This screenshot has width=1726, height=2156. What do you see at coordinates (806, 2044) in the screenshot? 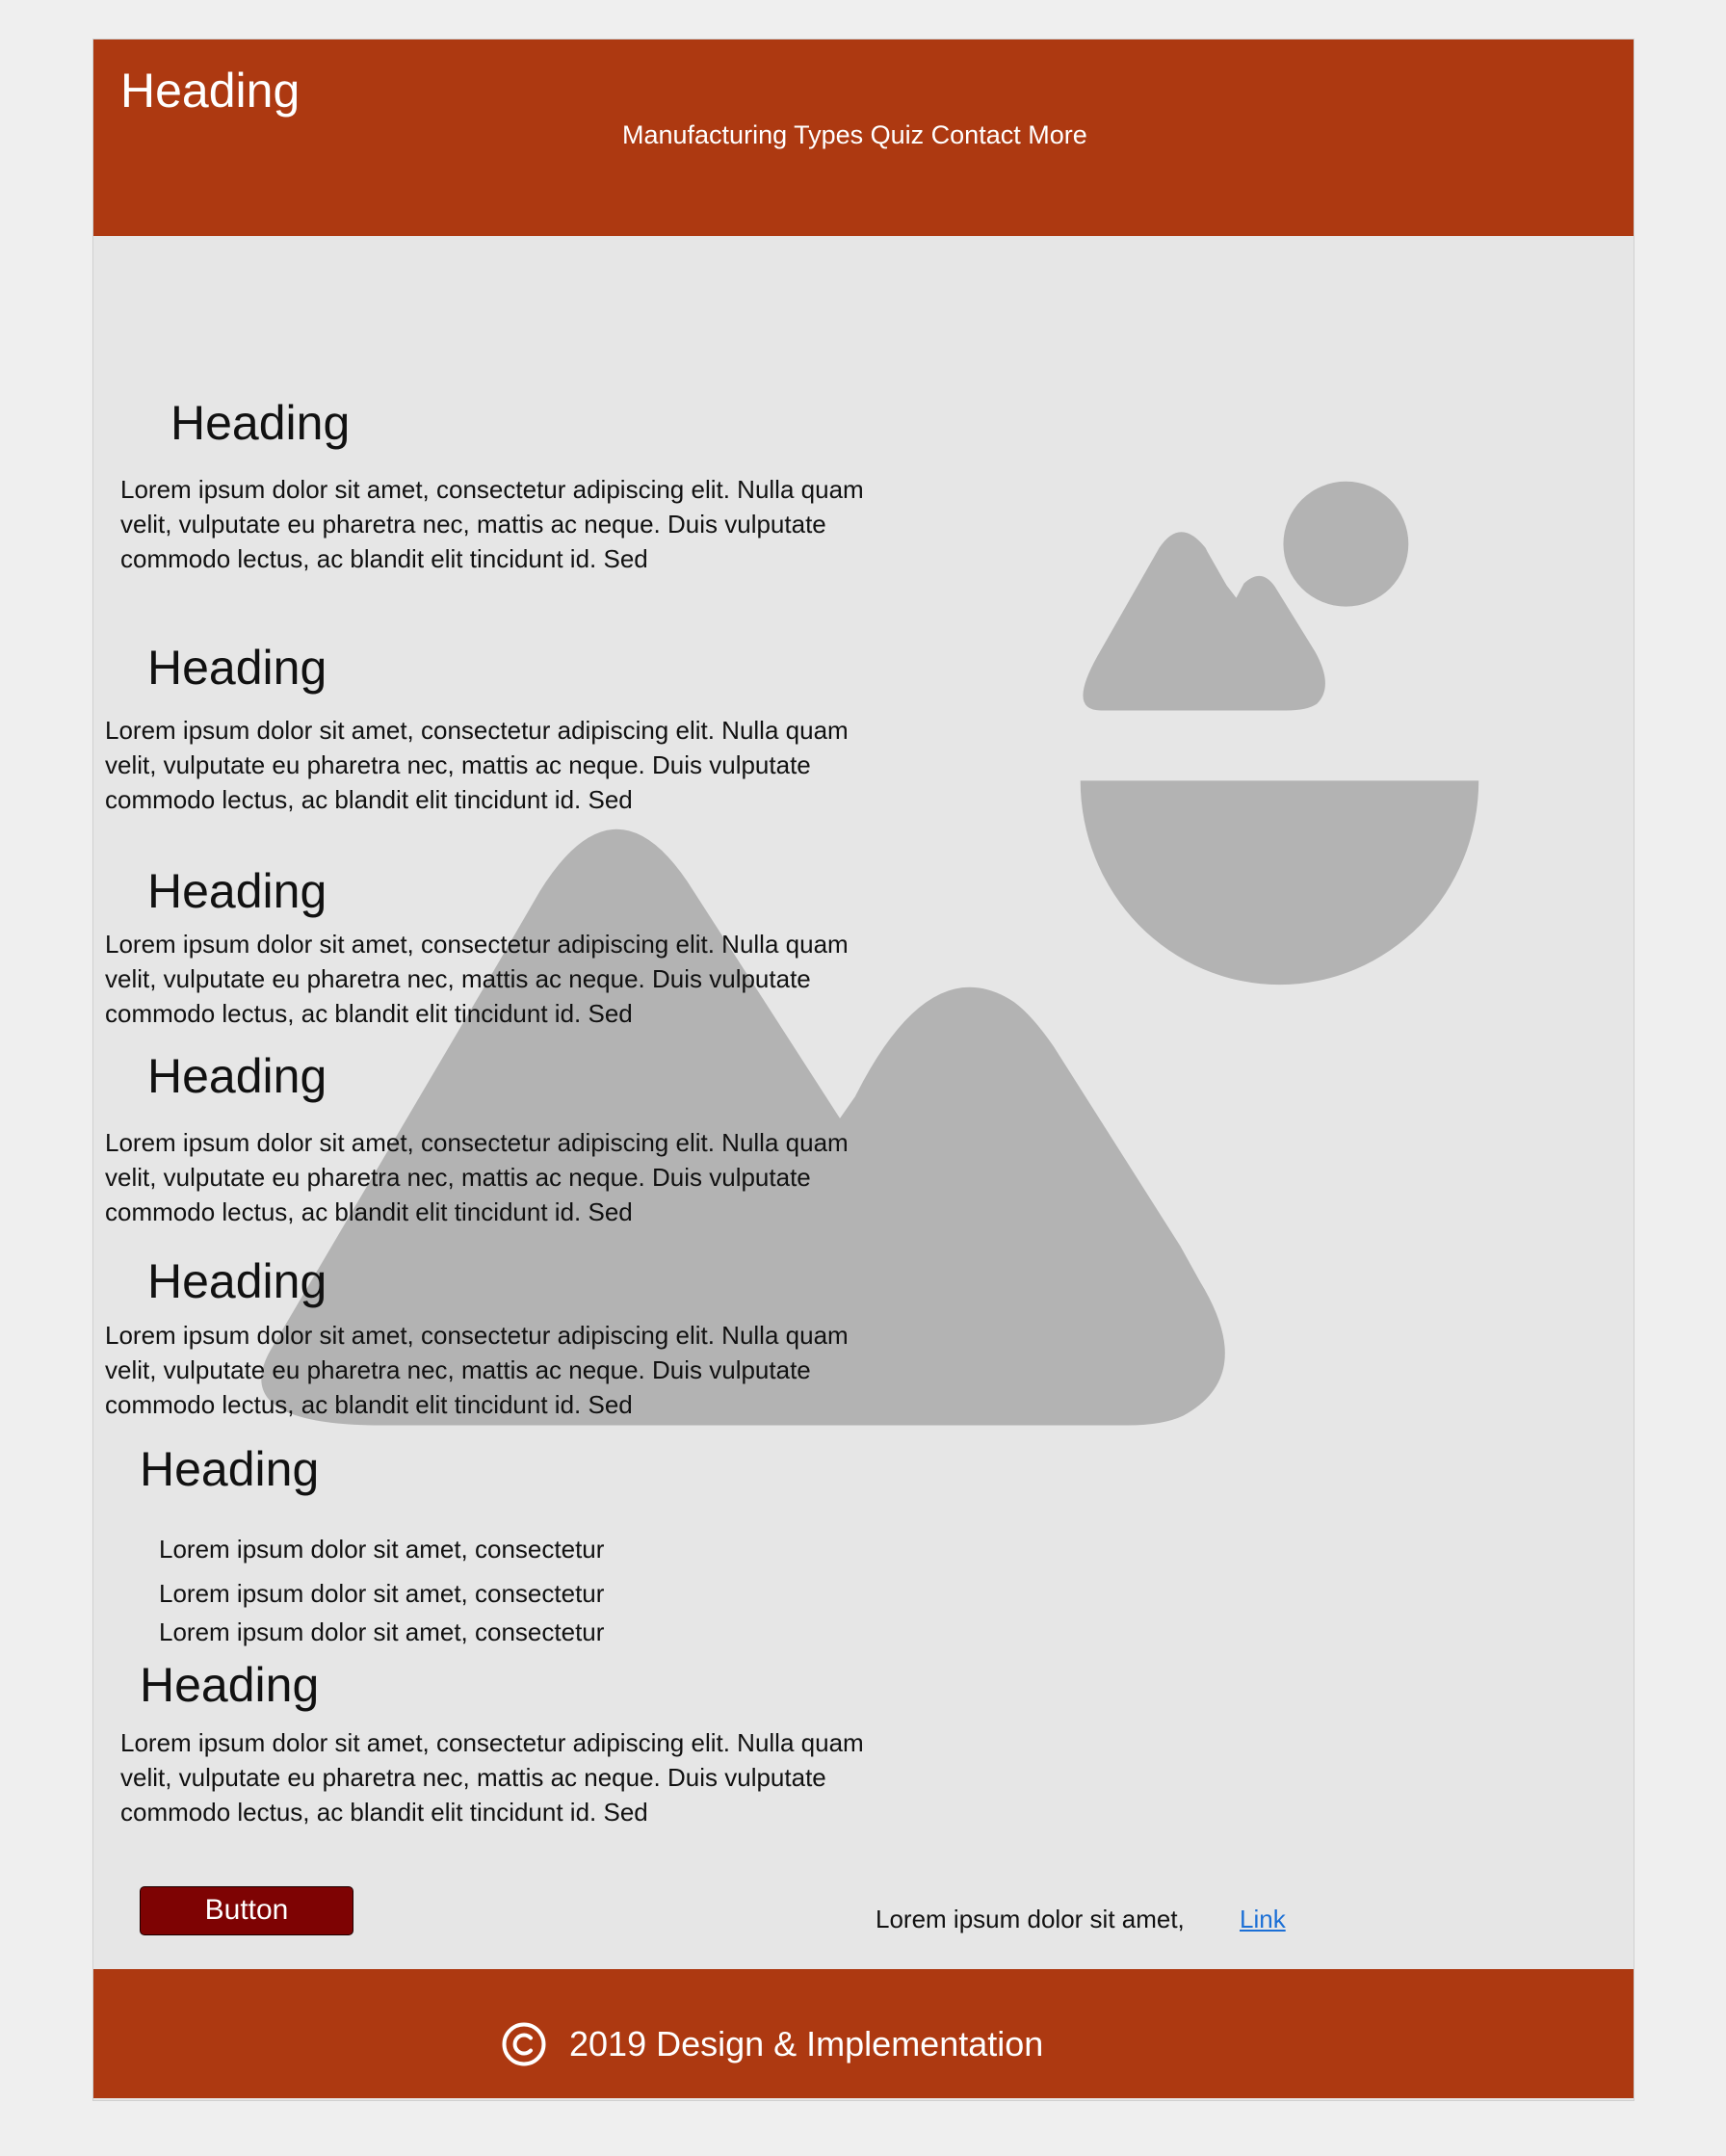
I see `copyright-text: 2019 Design & Implementation` at bounding box center [806, 2044].